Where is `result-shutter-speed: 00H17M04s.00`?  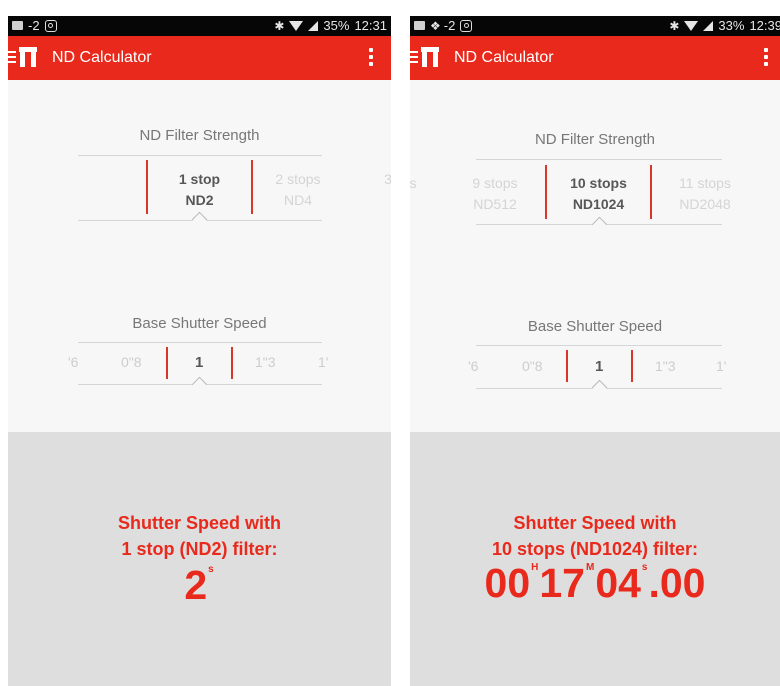
result-shutter-speed: 00H17M04s.00 is located at coordinates (595, 583).